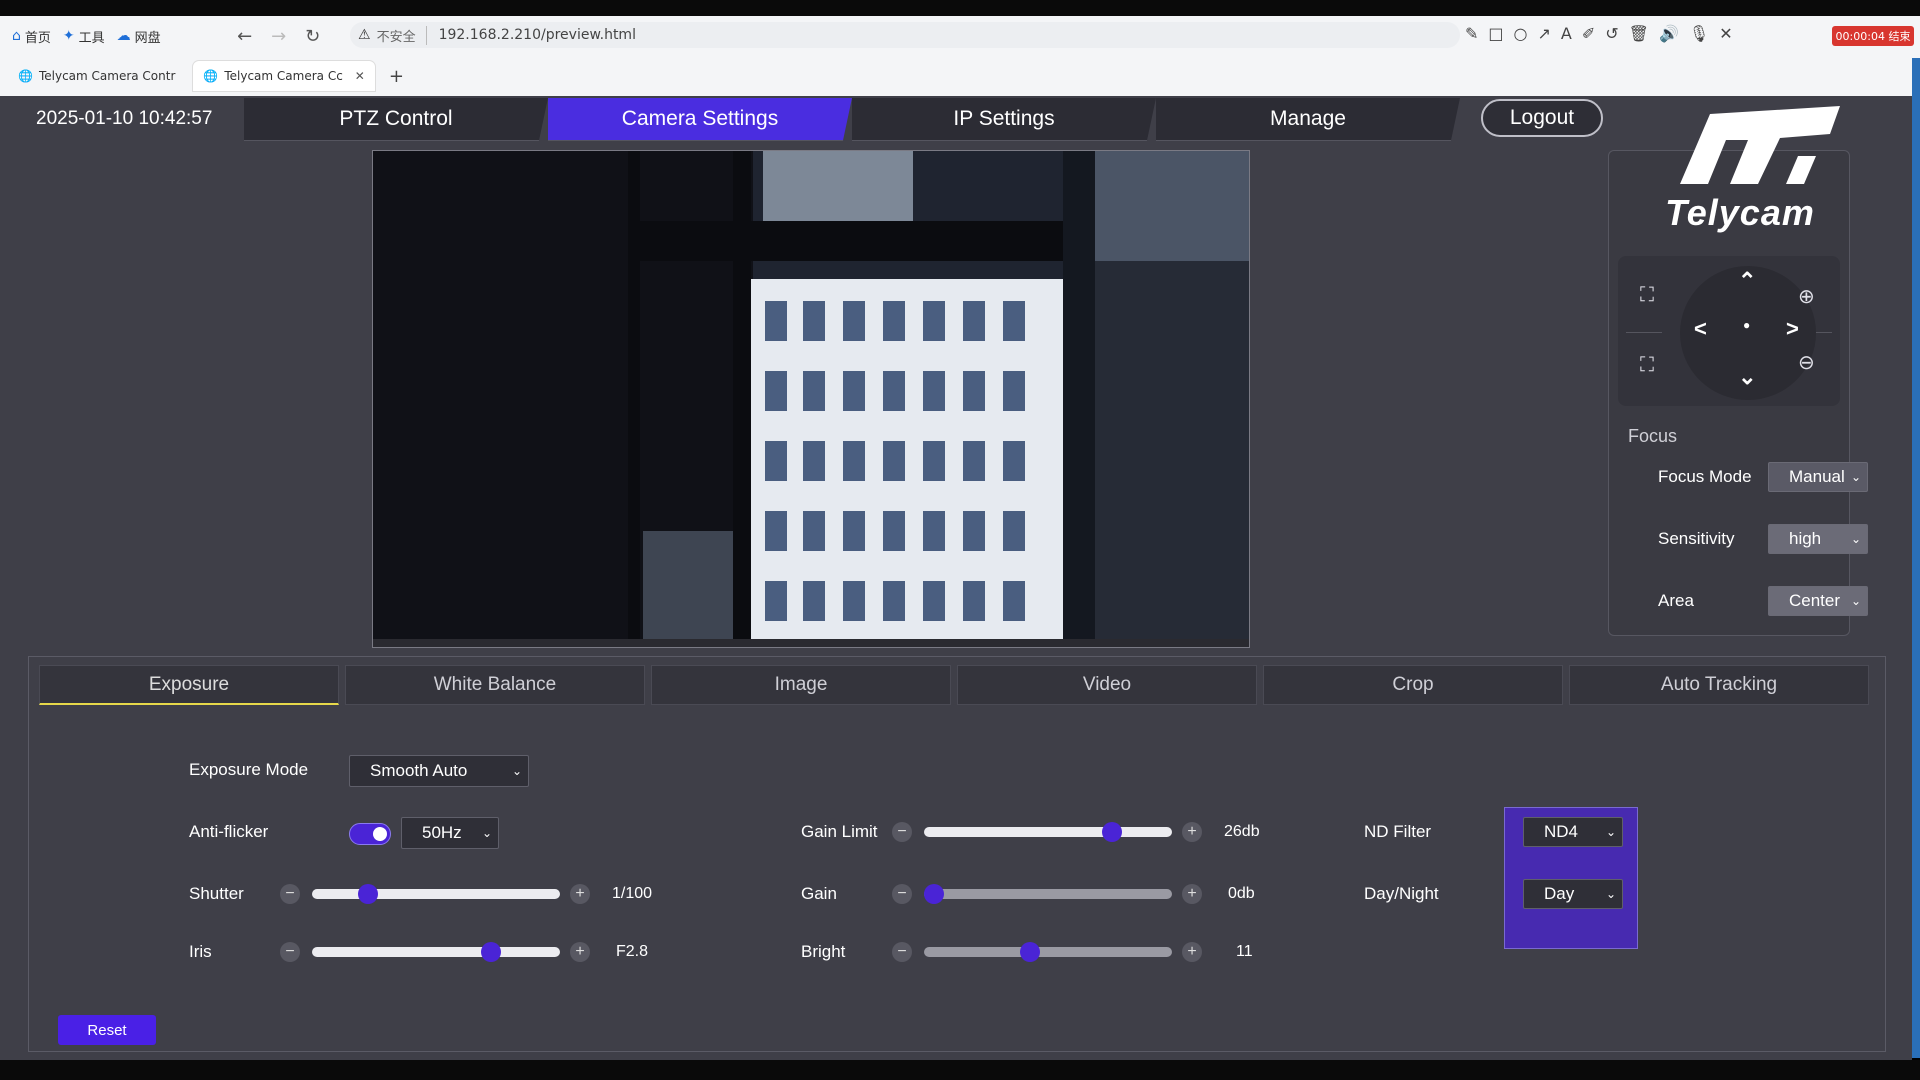  What do you see at coordinates (1806, 296) in the screenshot?
I see `zoom-in-icon: ⊕` at bounding box center [1806, 296].